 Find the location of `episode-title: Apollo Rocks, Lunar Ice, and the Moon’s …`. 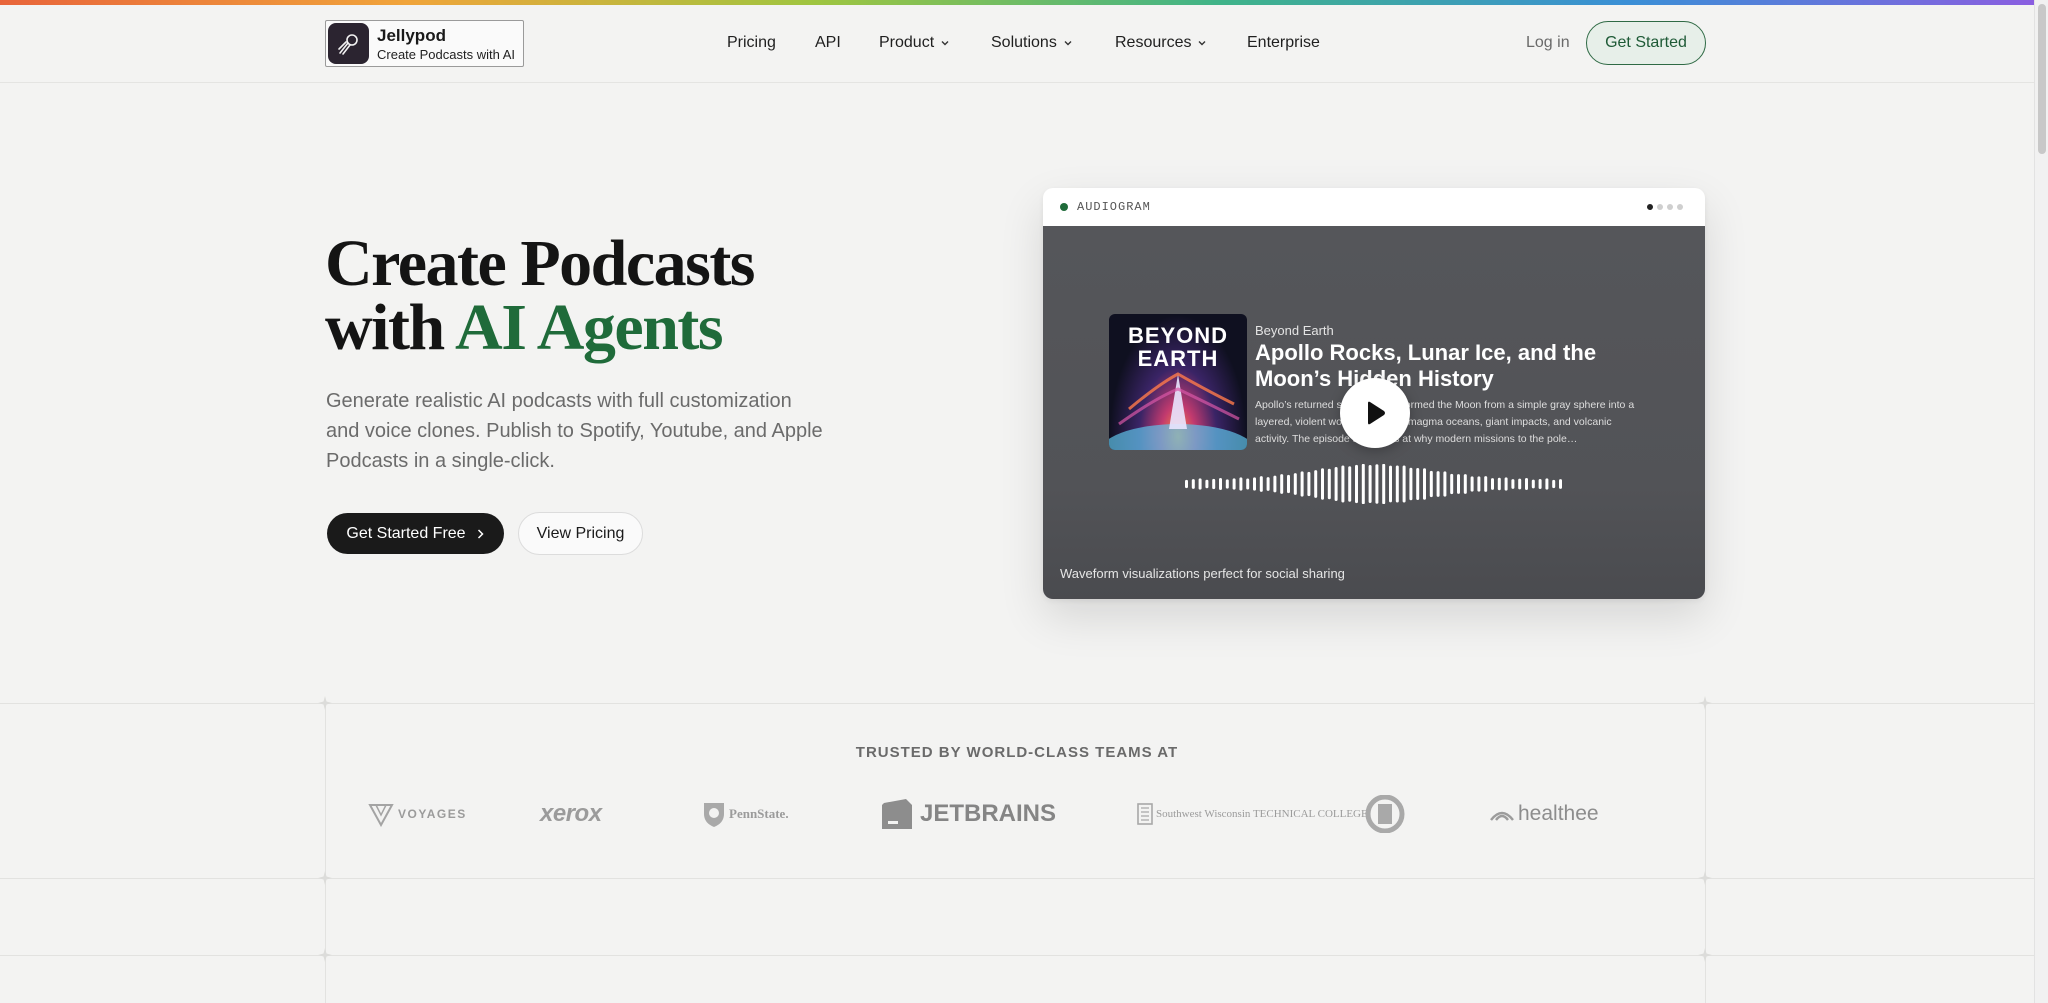

episode-title: Apollo Rocks, Lunar Ice, and the Moon’s … is located at coordinates (1426, 365).